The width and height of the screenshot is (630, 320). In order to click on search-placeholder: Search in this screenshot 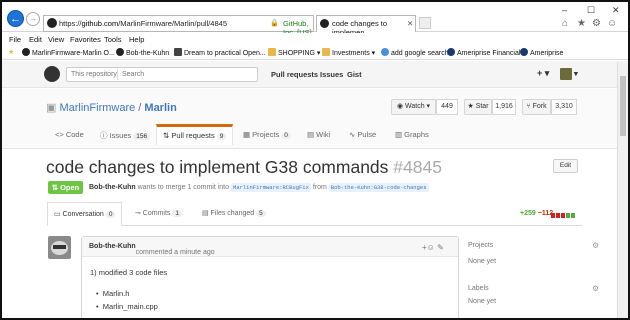, I will do `click(133, 74)`.